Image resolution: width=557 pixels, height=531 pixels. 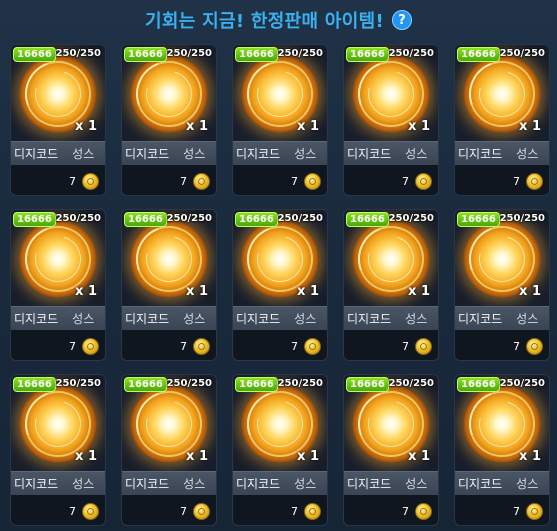 I want to click on shop-header: 기회는 지금! 한정판매 아이템! ?, so click(x=278, y=20).